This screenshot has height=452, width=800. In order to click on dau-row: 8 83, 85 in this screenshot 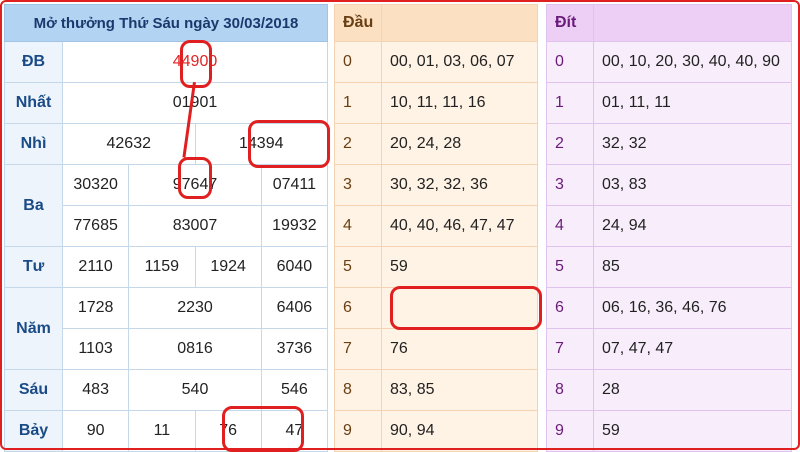, I will do `click(436, 390)`.